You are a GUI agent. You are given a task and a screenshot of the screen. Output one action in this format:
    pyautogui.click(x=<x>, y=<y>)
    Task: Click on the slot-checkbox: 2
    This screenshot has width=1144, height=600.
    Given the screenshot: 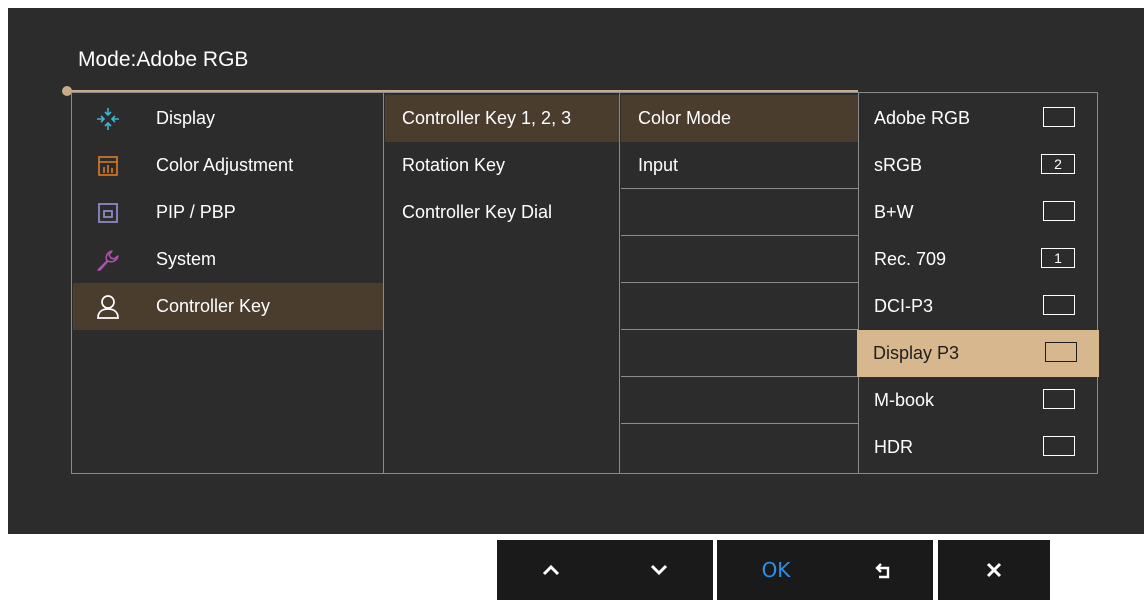 What is the action you would take?
    pyautogui.click(x=1058, y=164)
    